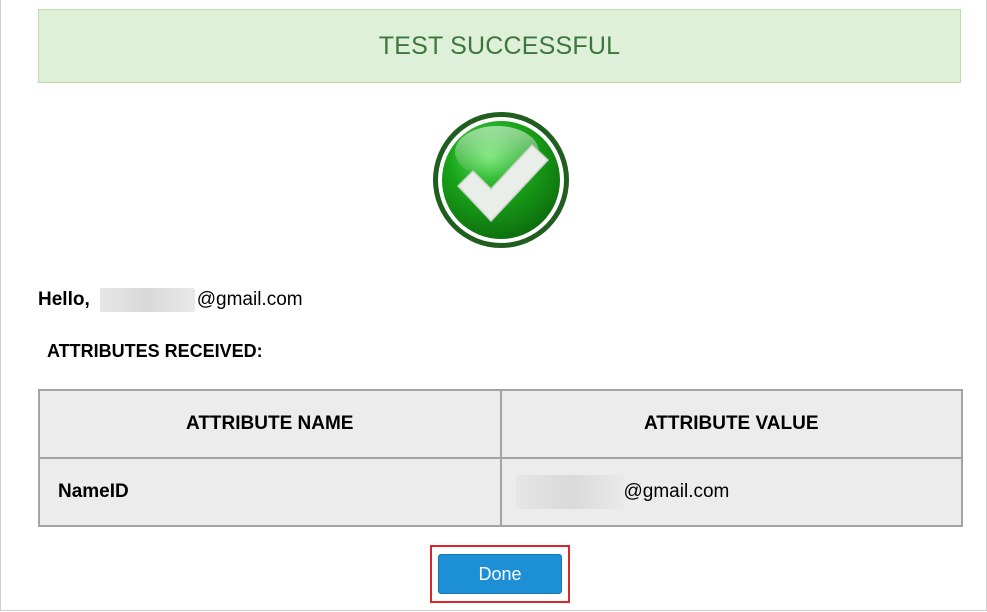 Image resolution: width=987 pixels, height=612 pixels. I want to click on greeting-email-suffix: @gmail.com, so click(249, 299).